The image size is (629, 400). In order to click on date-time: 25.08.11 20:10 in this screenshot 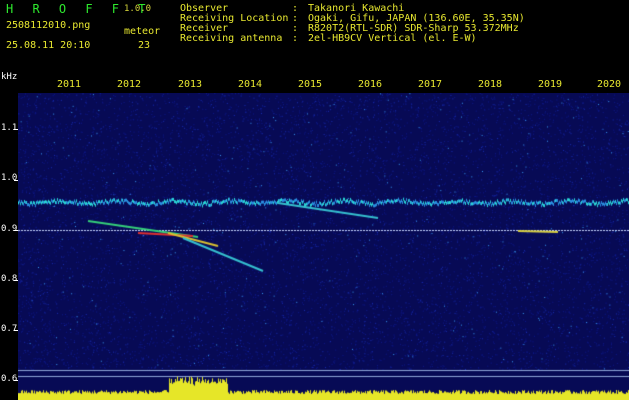, I will do `click(48, 45)`.